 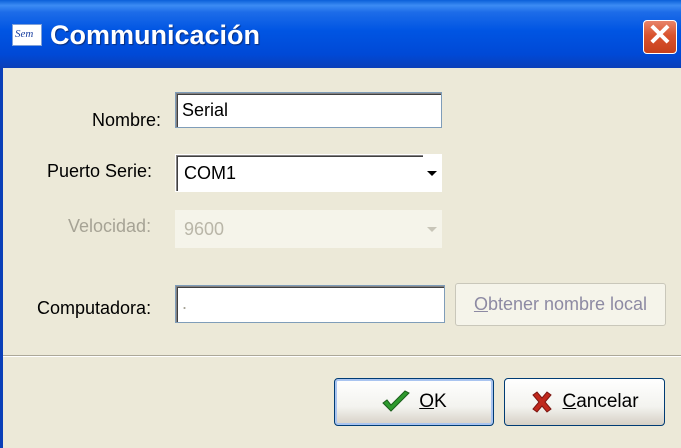 What do you see at coordinates (127, 120) in the screenshot?
I see `nombre-label: Nombre:` at bounding box center [127, 120].